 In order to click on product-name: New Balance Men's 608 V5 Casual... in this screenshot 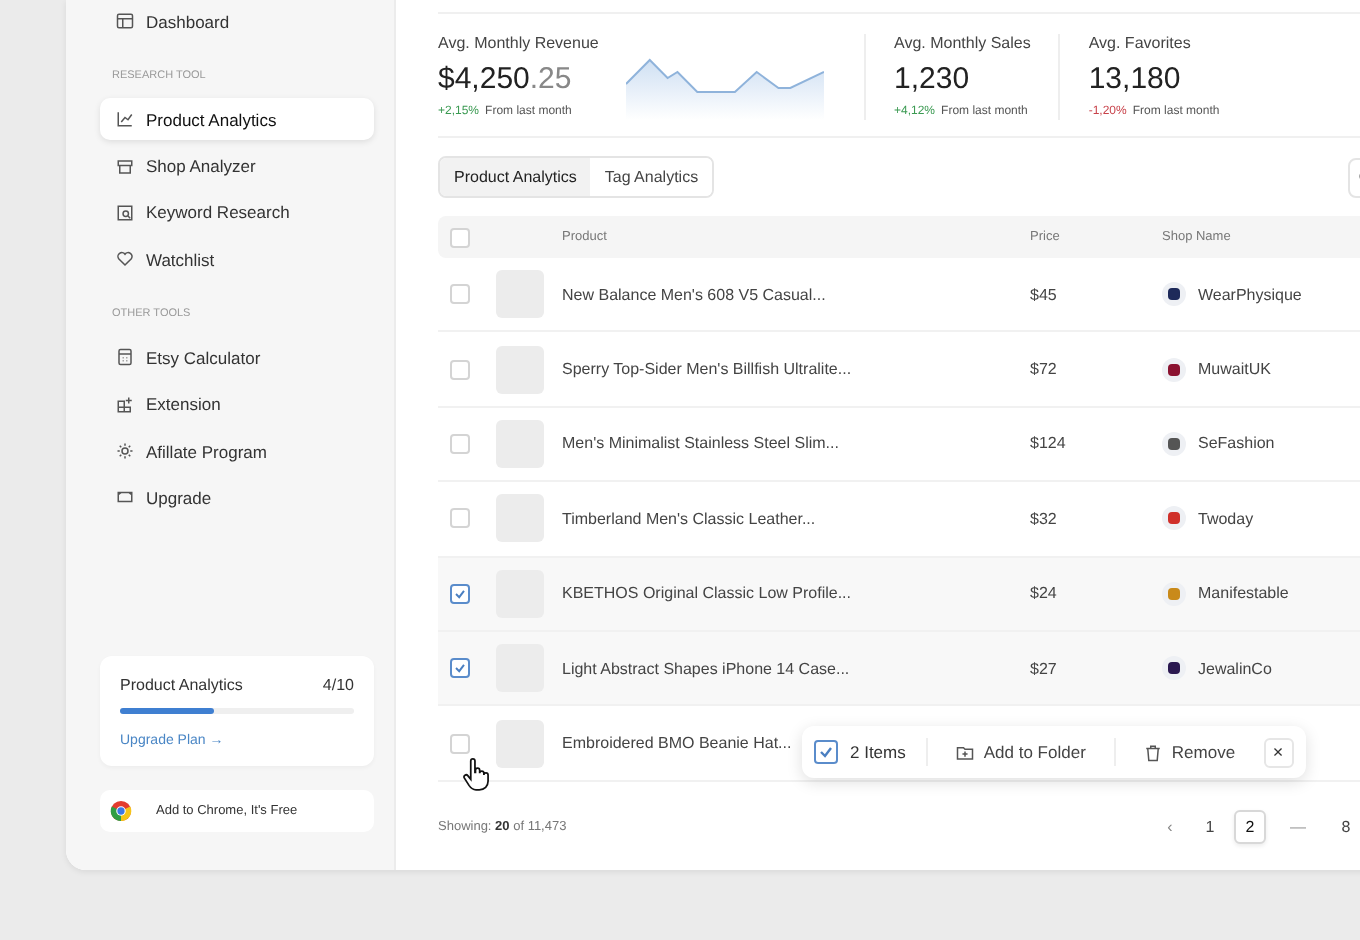, I will do `click(694, 294)`.